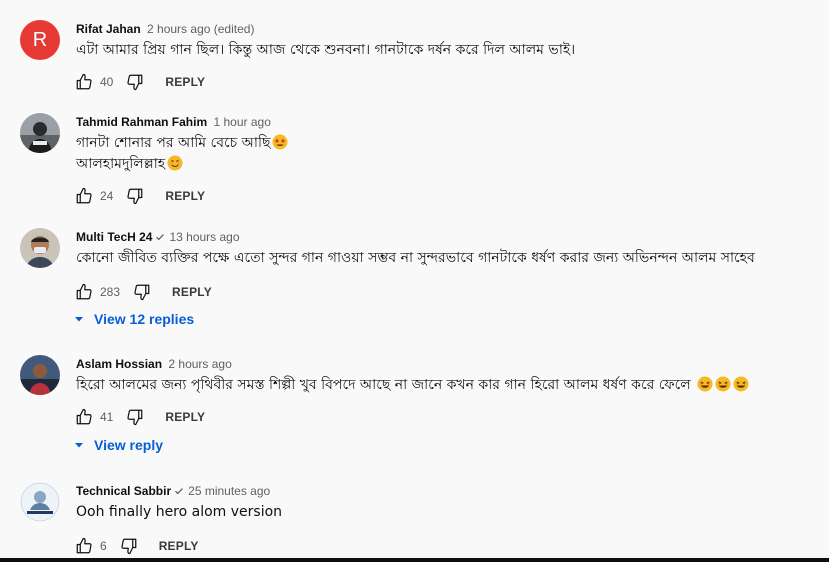 The height and width of the screenshot is (562, 829). Describe the element at coordinates (103, 546) in the screenshot. I see `like-count: 6` at that location.